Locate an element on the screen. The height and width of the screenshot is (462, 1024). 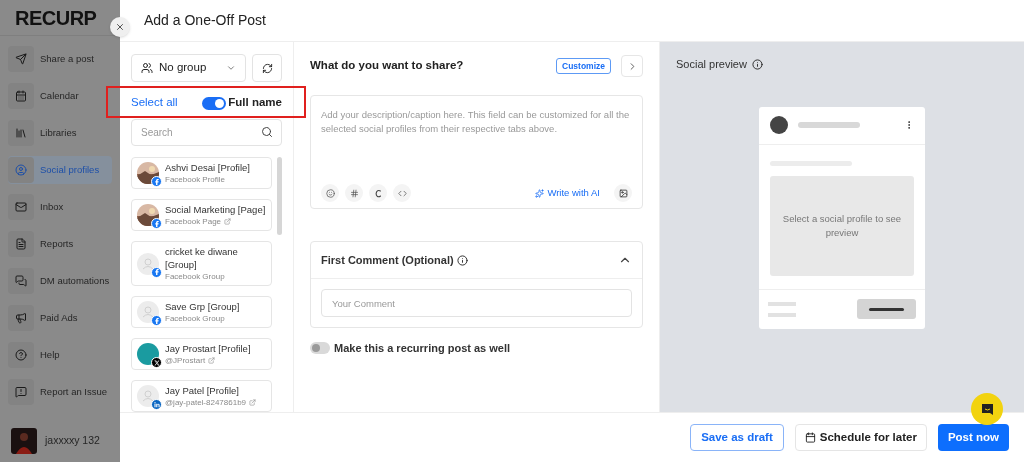
profile-card: Save Grp [Group] Facebook Group is located at coordinates (201, 312).